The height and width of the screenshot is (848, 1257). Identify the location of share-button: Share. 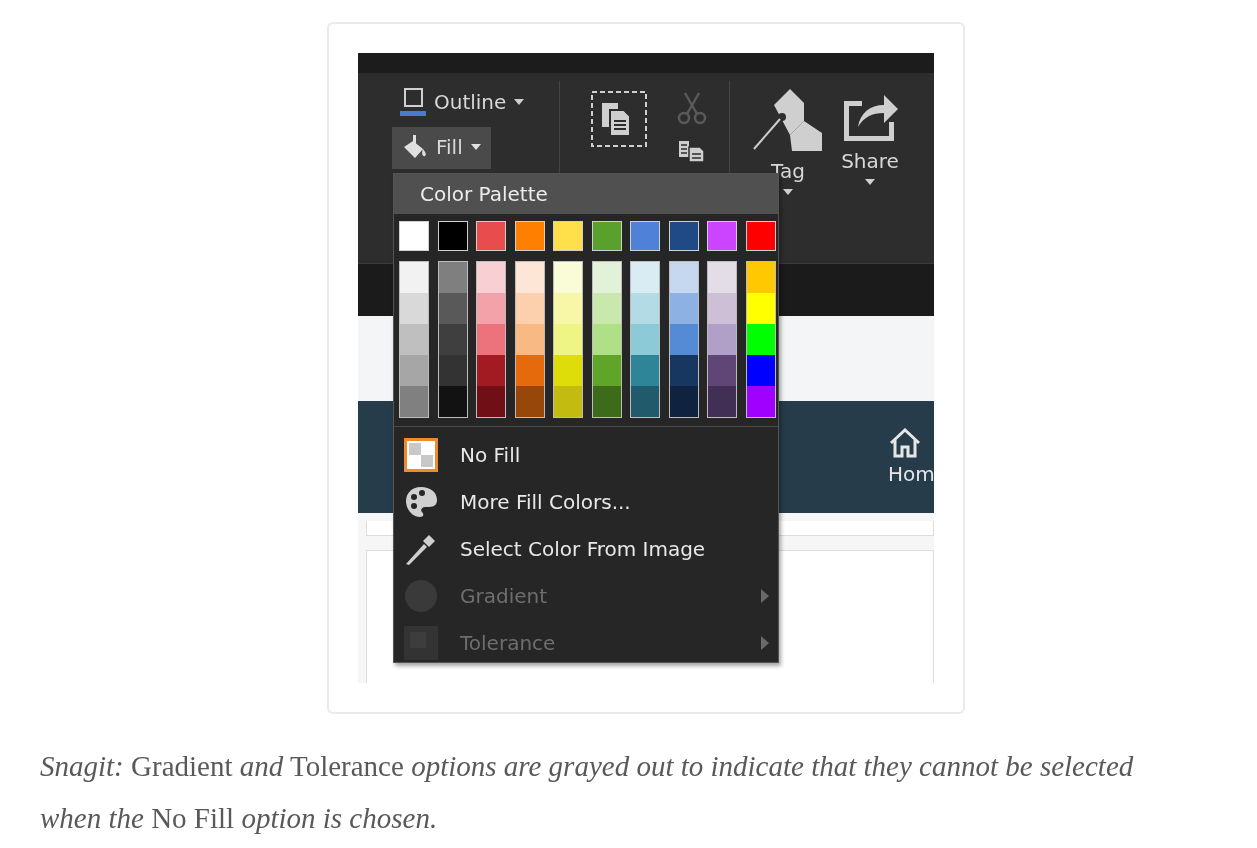
(870, 129).